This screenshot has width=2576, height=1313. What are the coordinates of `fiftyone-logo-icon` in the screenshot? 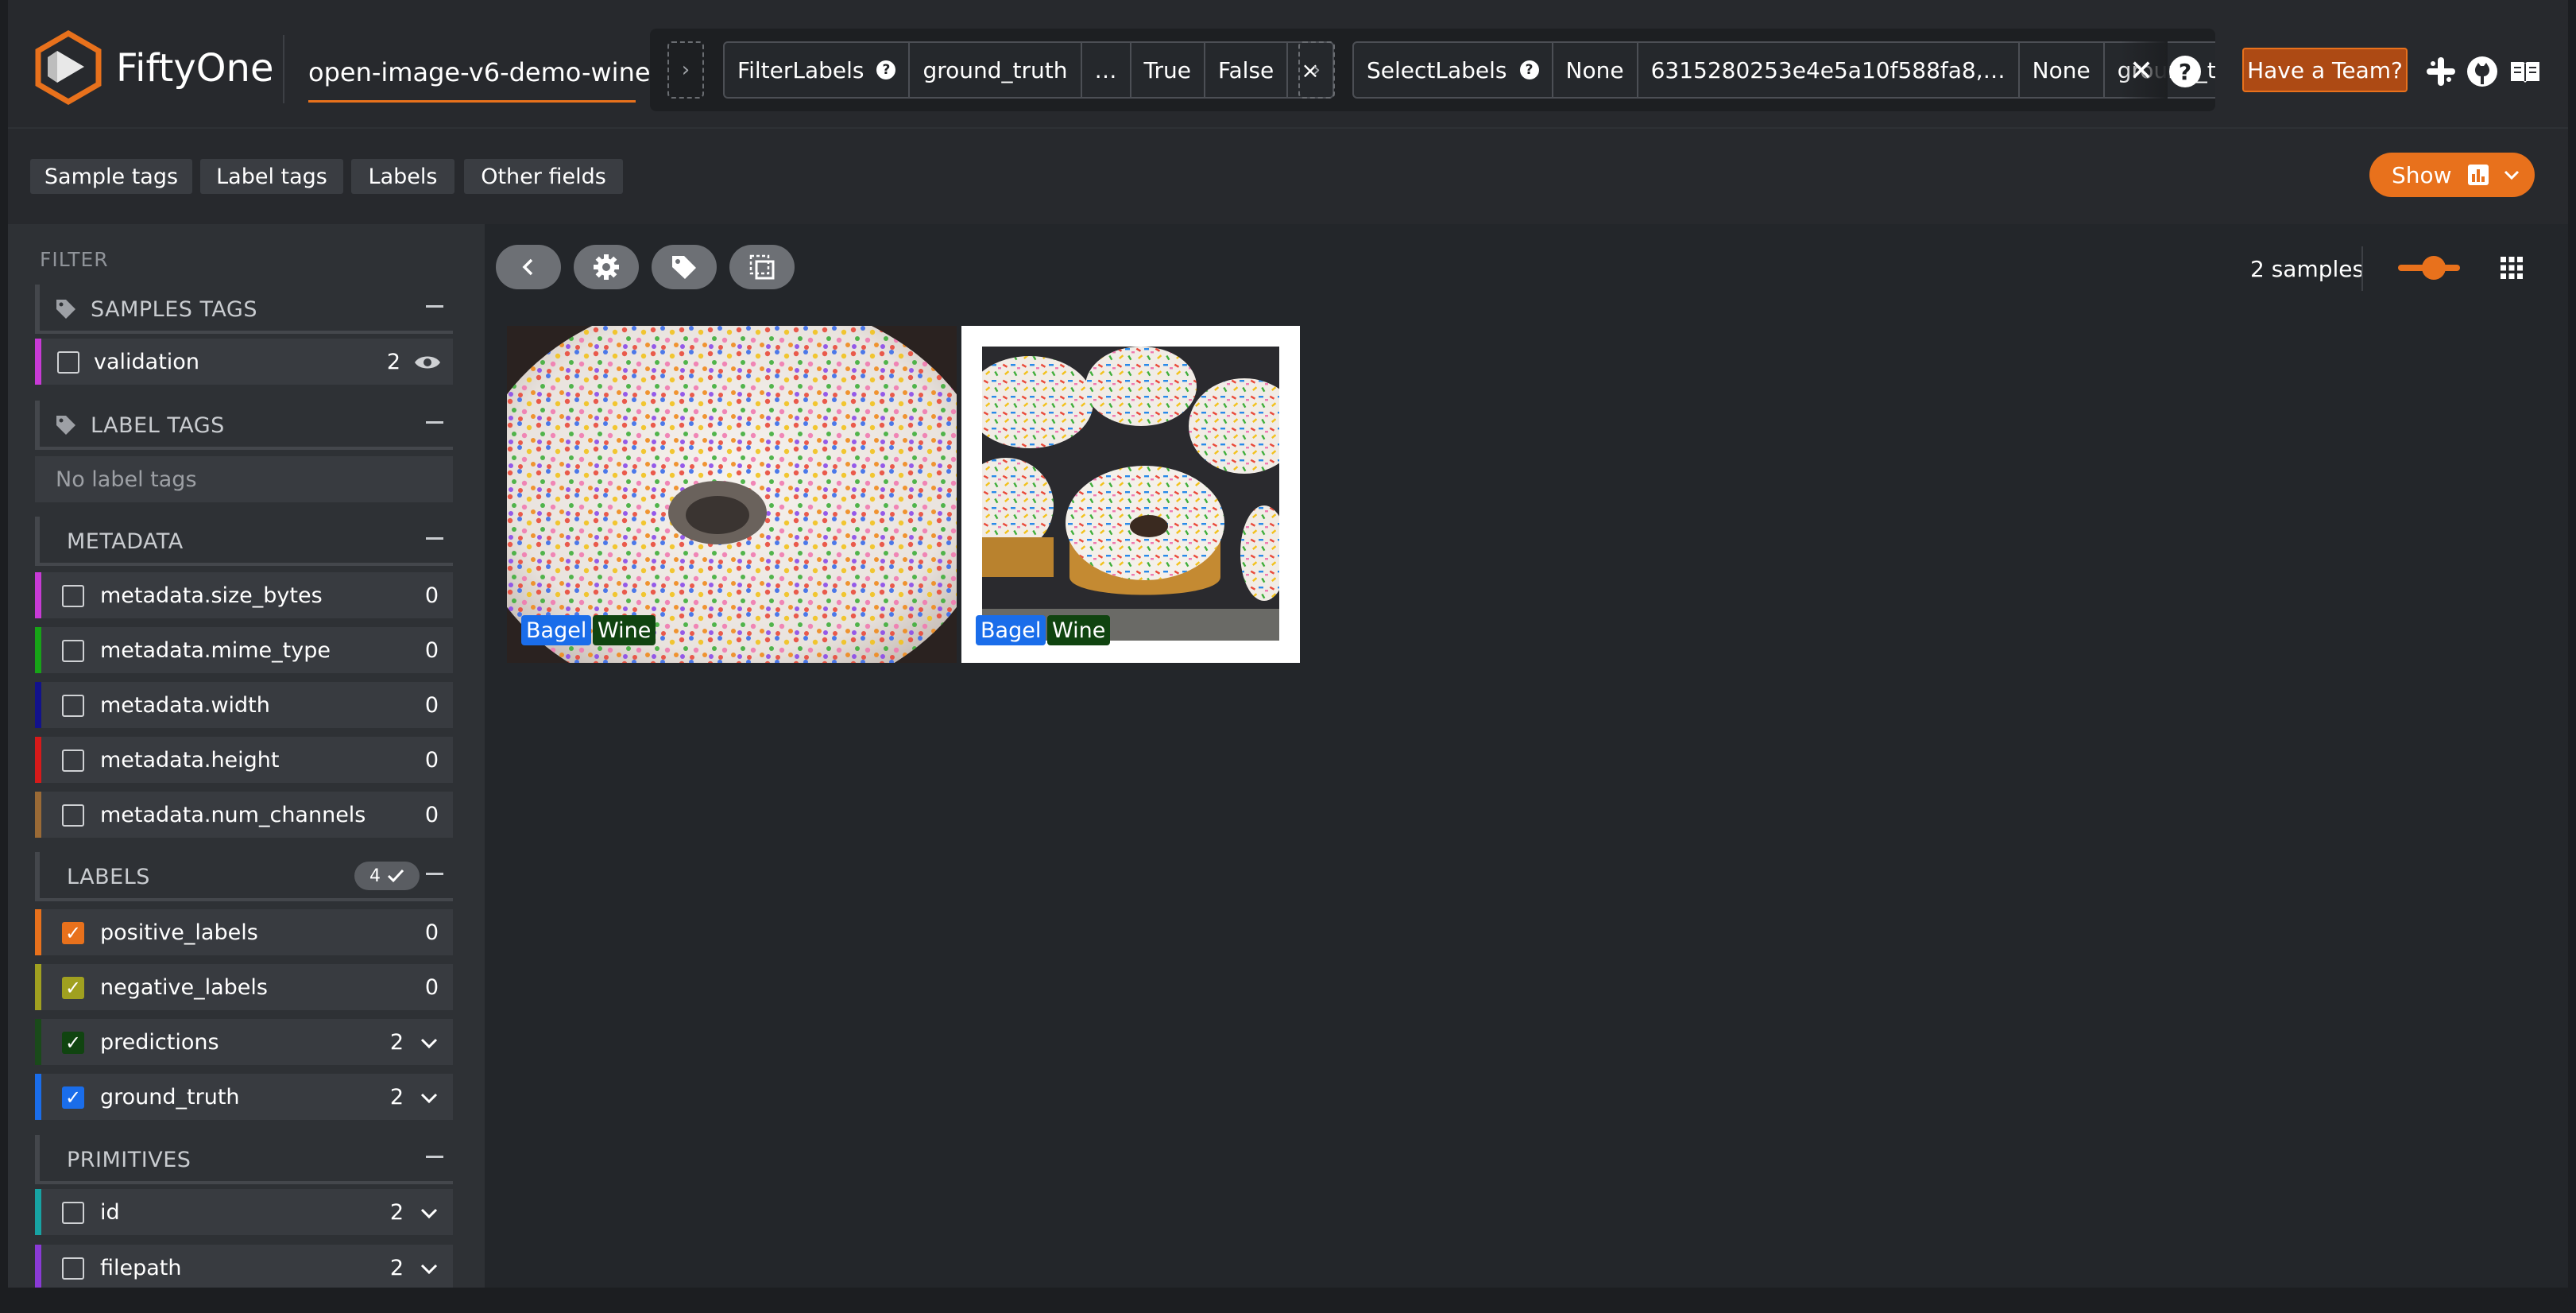 It's located at (68, 67).